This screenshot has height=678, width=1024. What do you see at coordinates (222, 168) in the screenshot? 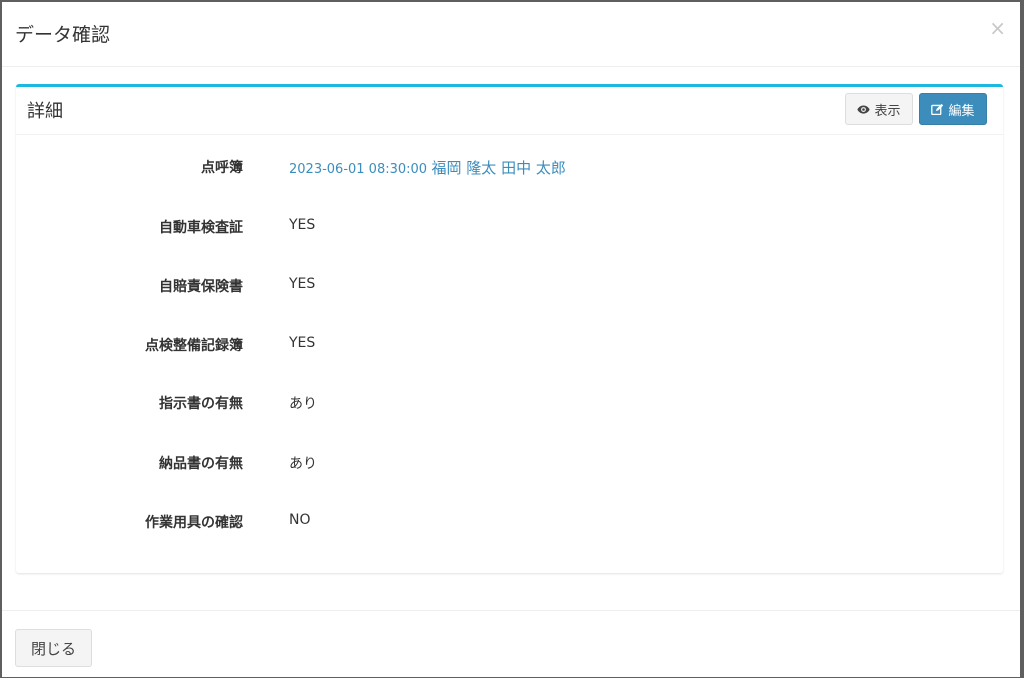
I see `detail-label: 点呼簿` at bounding box center [222, 168].